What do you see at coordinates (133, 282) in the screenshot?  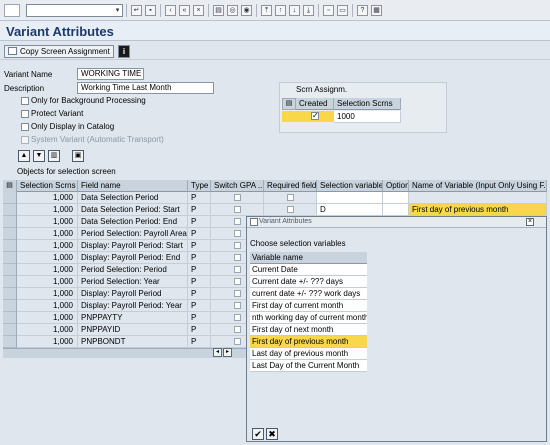 I see `field-name-cell: Period Selection: Year` at bounding box center [133, 282].